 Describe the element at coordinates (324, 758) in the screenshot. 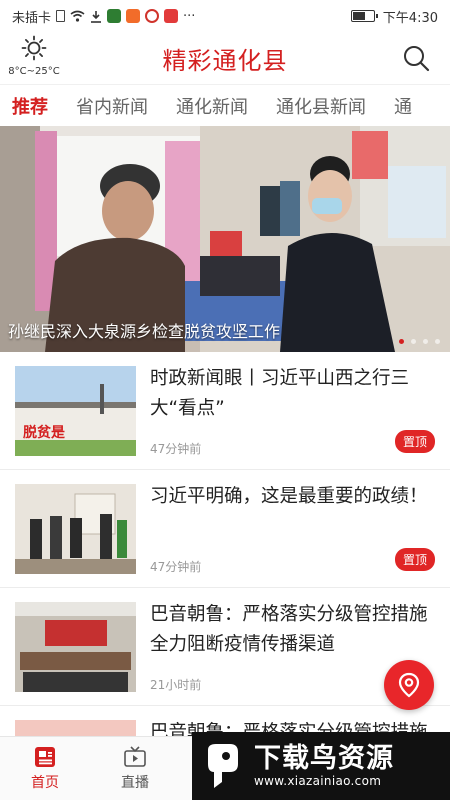

I see `watermark-brand: 下载鸟资源` at that location.